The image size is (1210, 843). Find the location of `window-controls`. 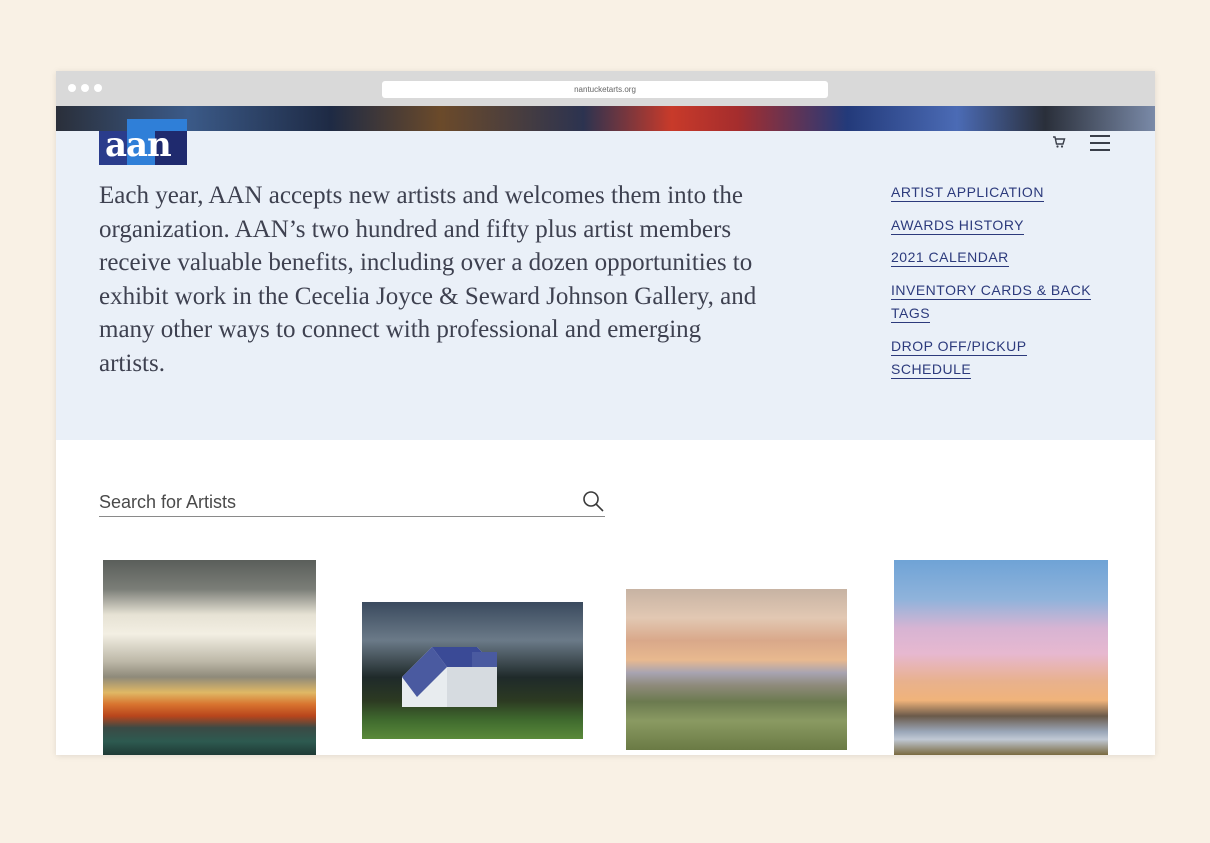

window-controls is located at coordinates (85, 88).